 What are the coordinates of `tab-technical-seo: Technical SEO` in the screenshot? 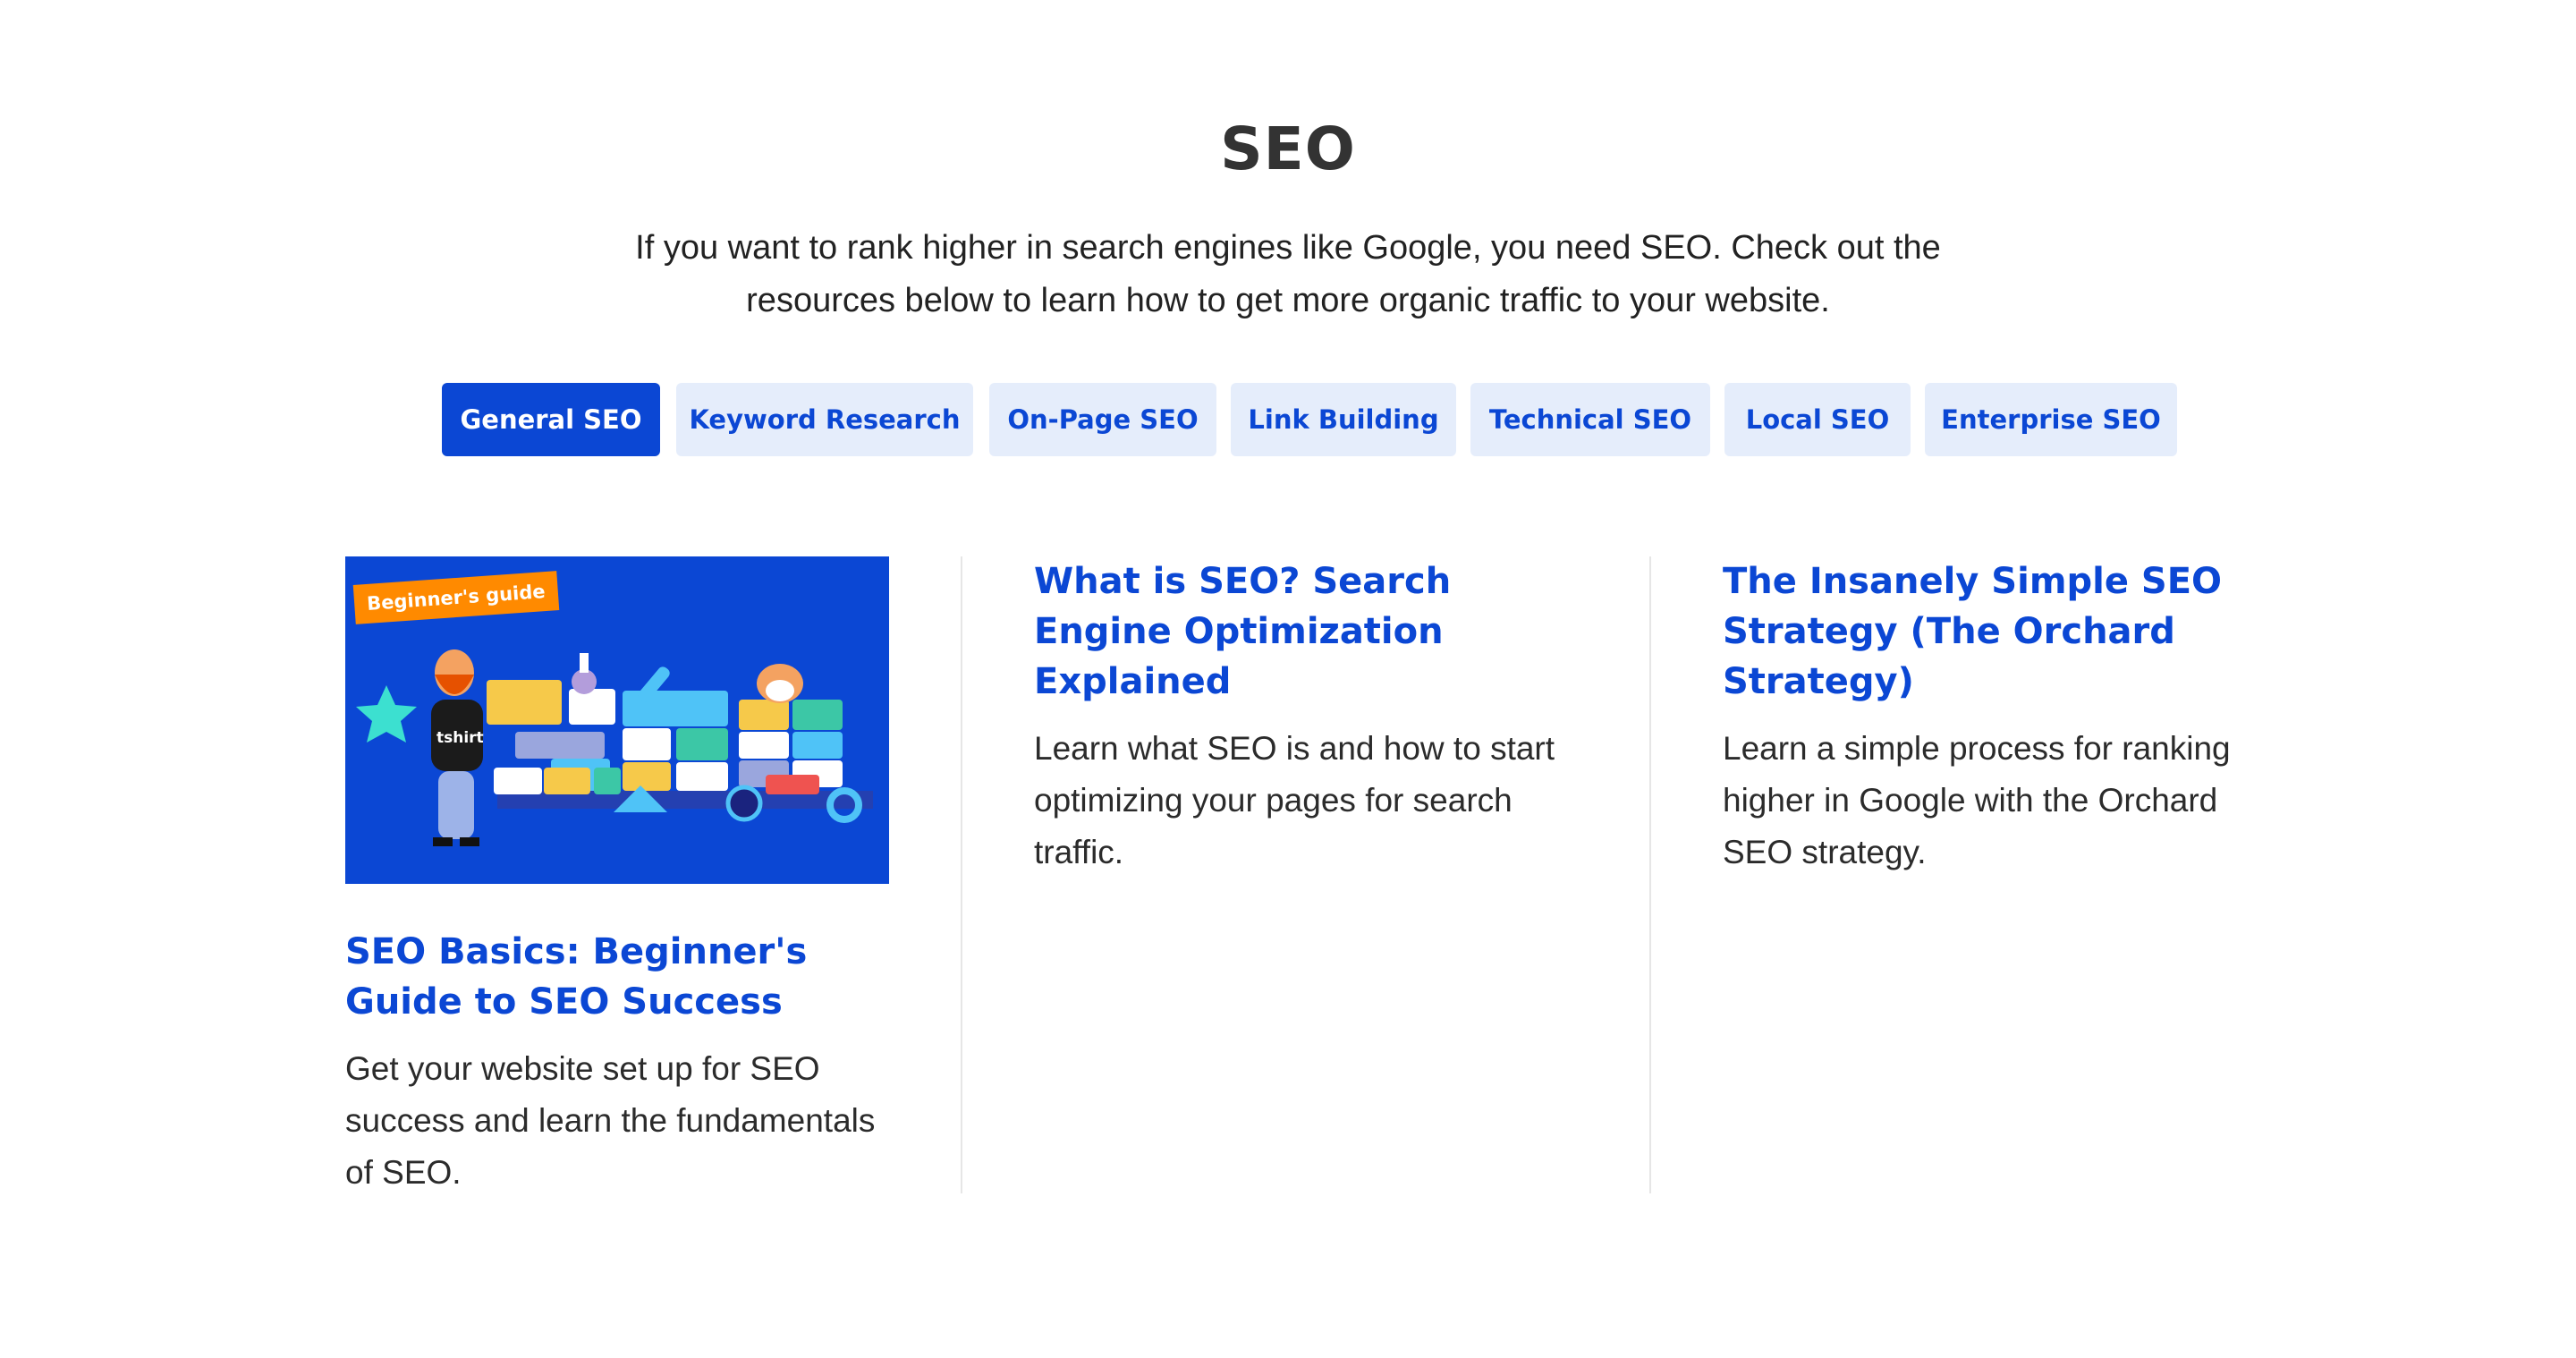 It's located at (1590, 420).